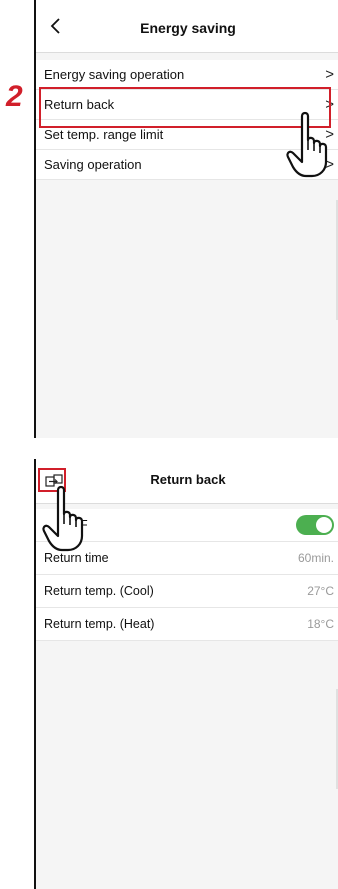 Image resolution: width=338 pixels, height=889 pixels. Describe the element at coordinates (99, 591) in the screenshot. I see `list-item-label: Return temp. (Cool)` at that location.